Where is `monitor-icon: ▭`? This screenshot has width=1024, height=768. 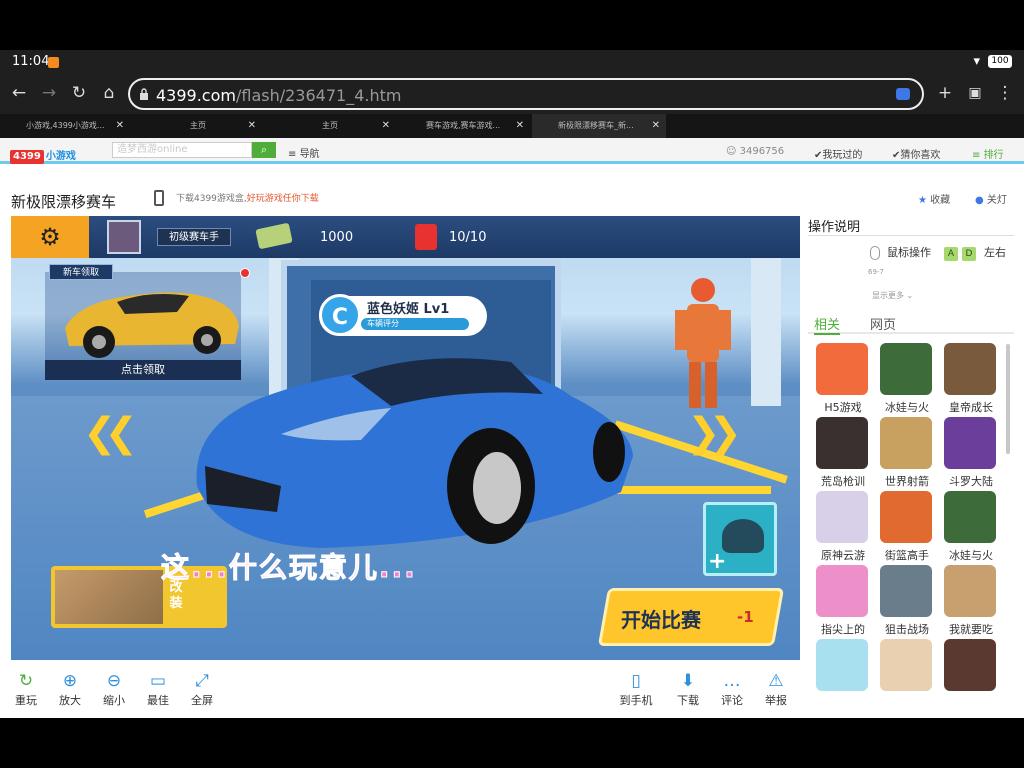 monitor-icon: ▭ is located at coordinates (158, 681).